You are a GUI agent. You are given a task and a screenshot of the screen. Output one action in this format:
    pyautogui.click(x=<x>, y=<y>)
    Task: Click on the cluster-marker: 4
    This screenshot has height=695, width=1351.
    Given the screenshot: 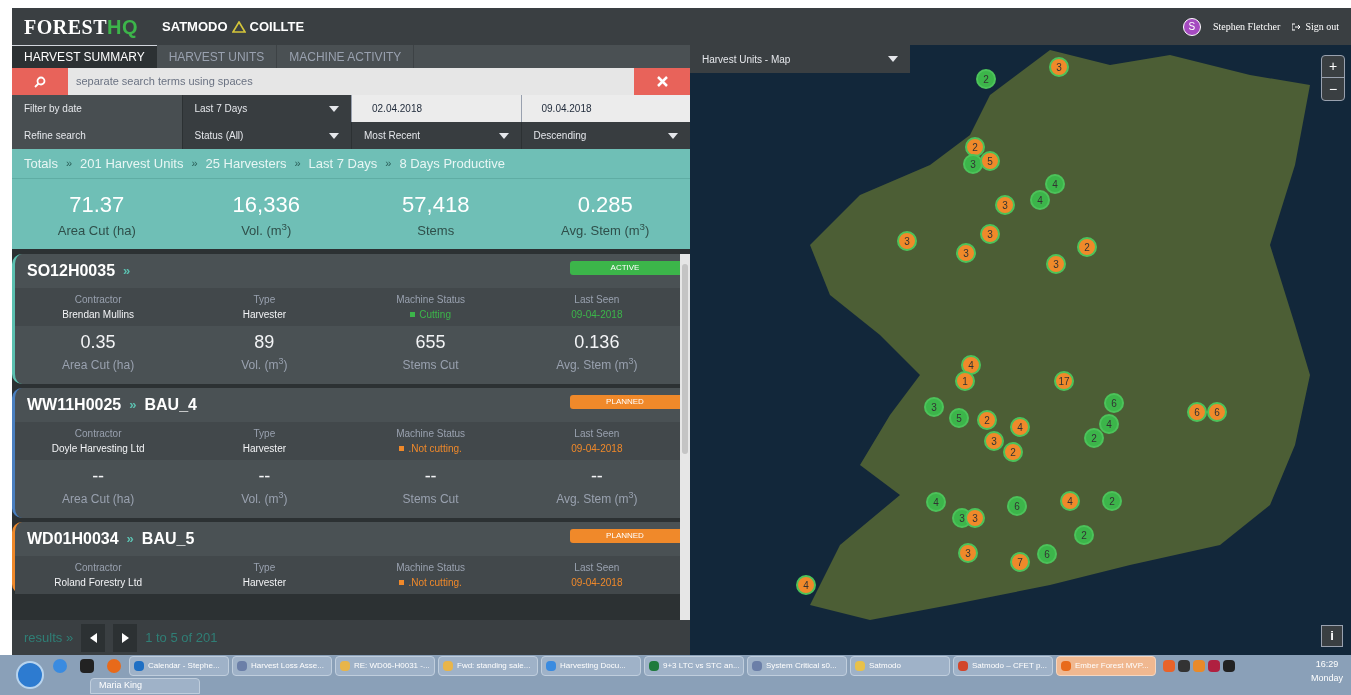 What is the action you would take?
    pyautogui.click(x=806, y=585)
    